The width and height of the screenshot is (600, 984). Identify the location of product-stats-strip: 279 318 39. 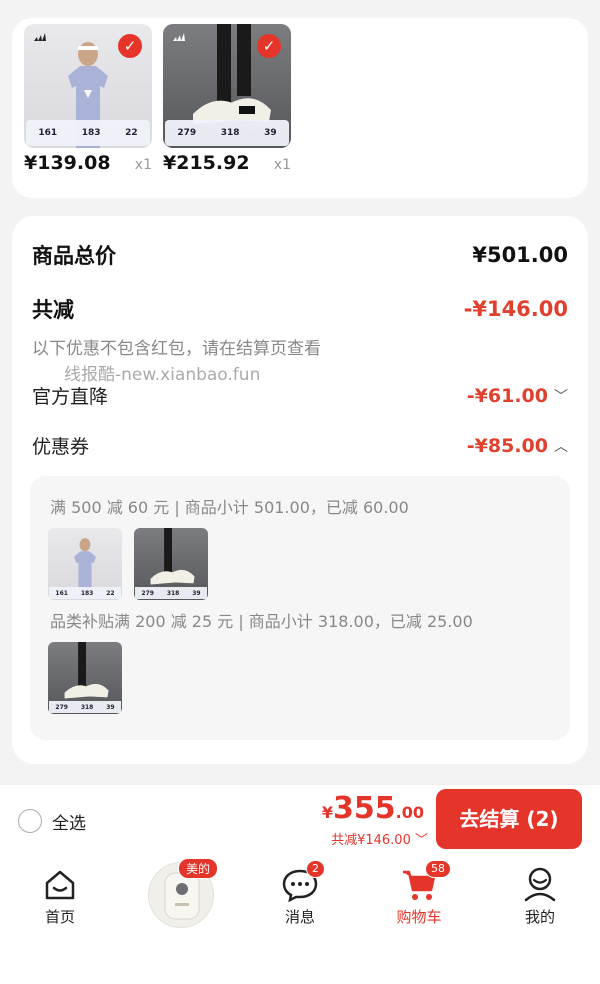
(227, 133).